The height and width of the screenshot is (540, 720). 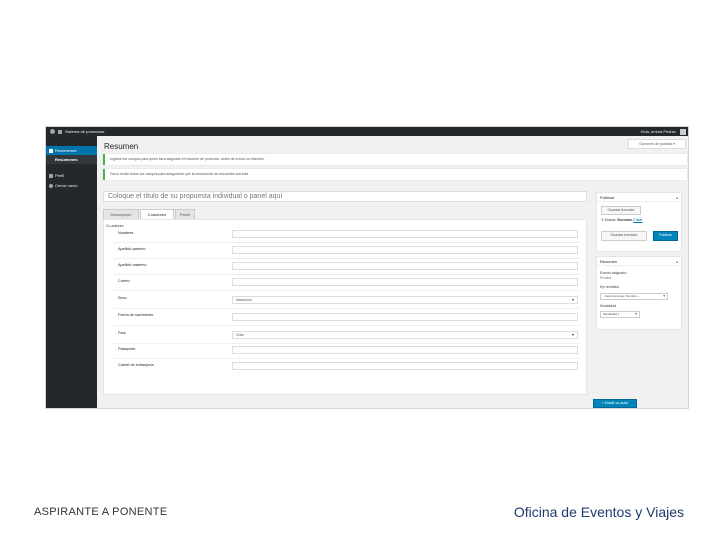 What do you see at coordinates (122, 298) in the screenshot?
I see `field-label-sexo: Sexo` at bounding box center [122, 298].